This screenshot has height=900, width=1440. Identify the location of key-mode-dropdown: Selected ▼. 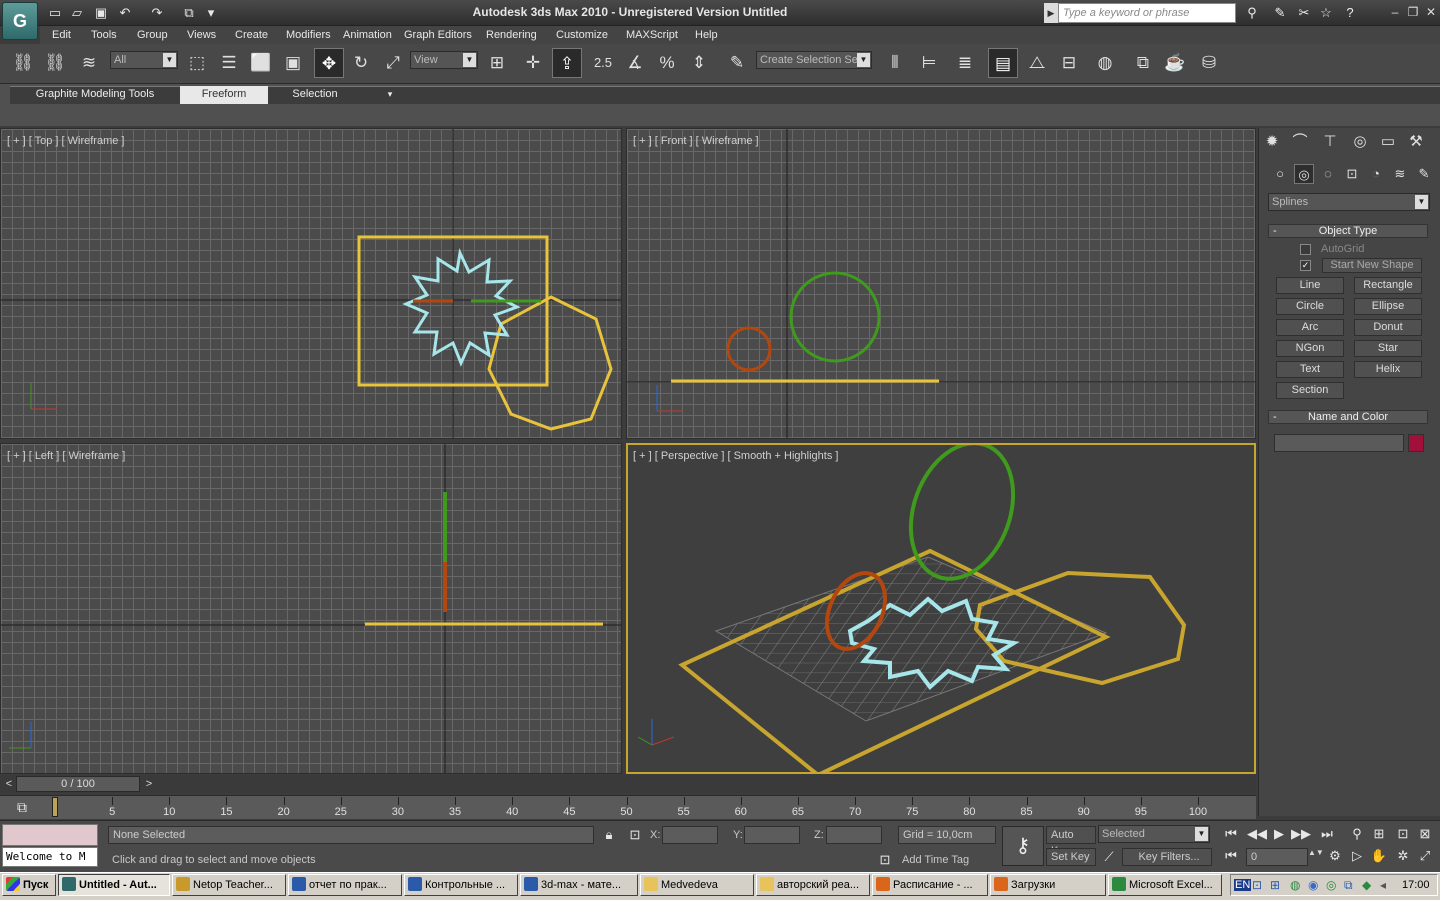
(1154, 834).